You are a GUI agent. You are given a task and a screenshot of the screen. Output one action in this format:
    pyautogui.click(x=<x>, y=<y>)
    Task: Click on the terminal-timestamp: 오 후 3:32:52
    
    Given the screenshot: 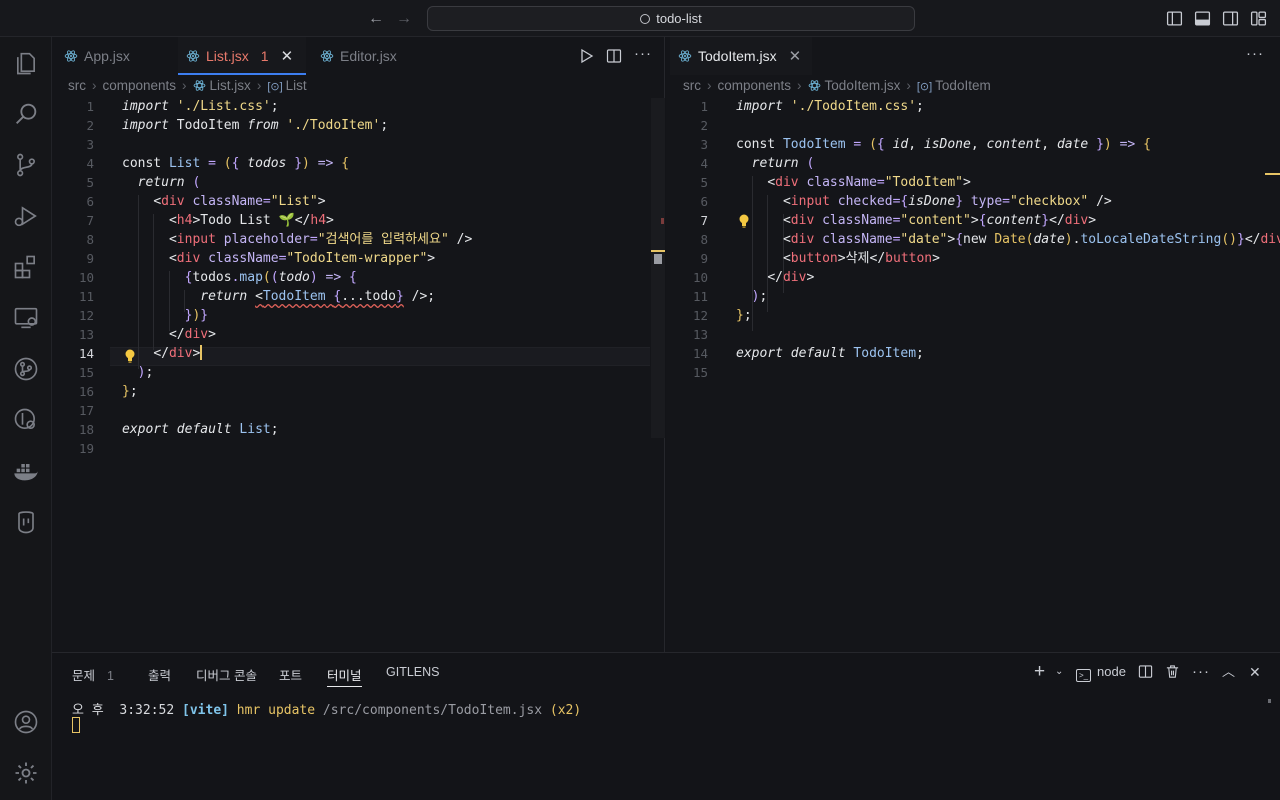 What is the action you would take?
    pyautogui.click(x=127, y=710)
    